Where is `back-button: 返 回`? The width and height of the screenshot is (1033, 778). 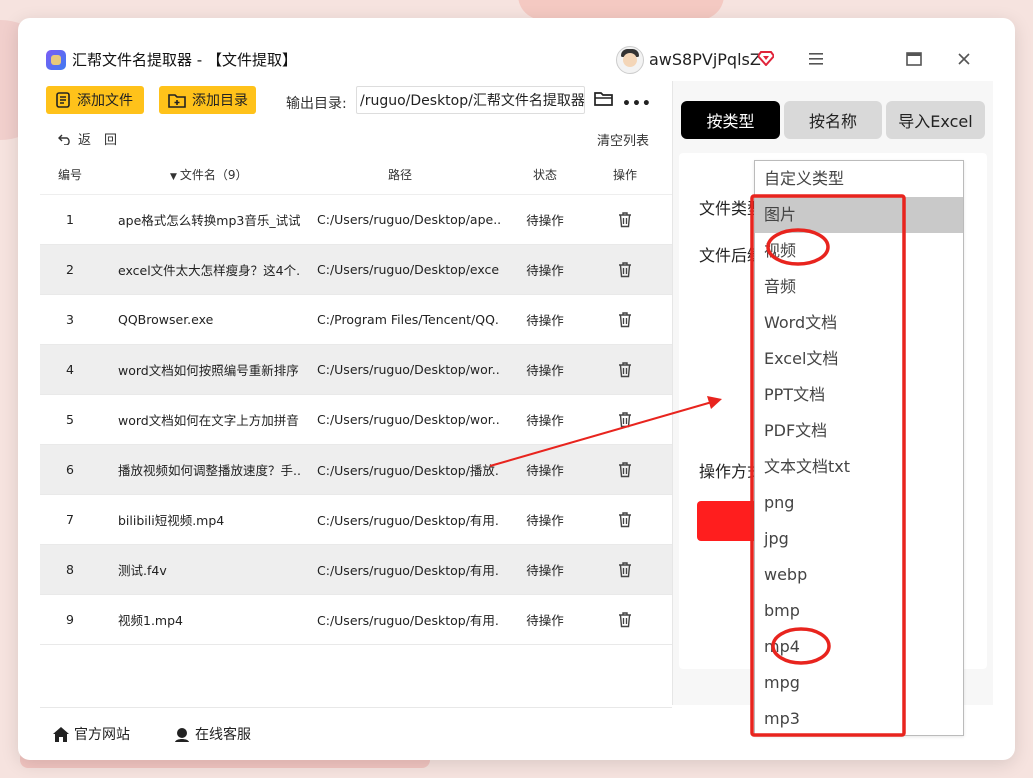 back-button: 返 回 is located at coordinates (87, 138).